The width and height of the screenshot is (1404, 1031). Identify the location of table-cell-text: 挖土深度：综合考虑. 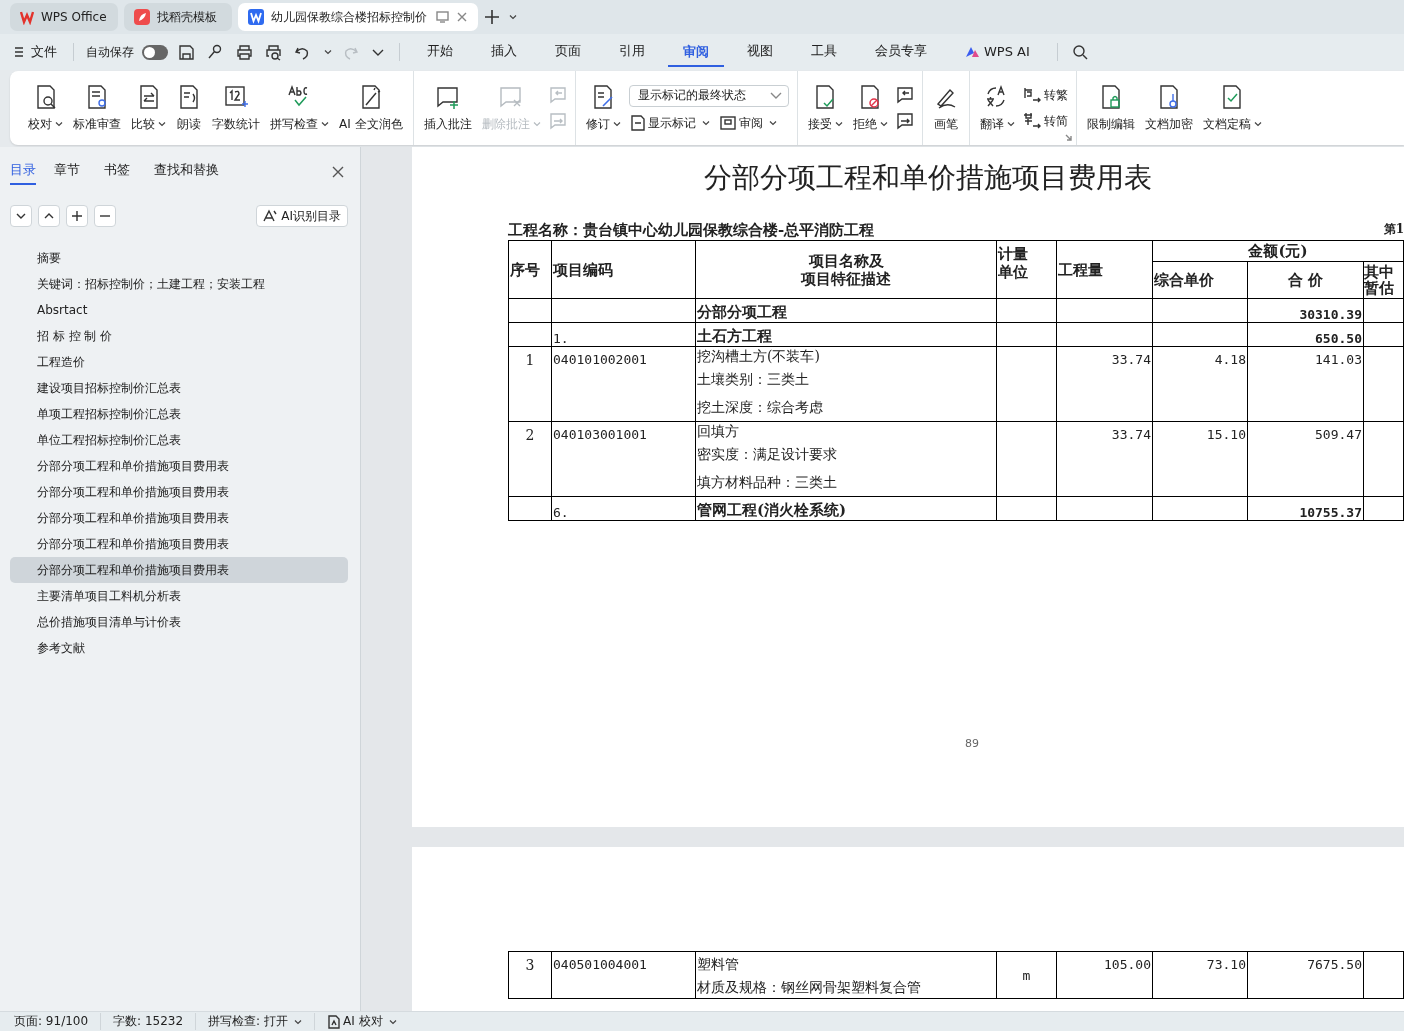
(760, 407).